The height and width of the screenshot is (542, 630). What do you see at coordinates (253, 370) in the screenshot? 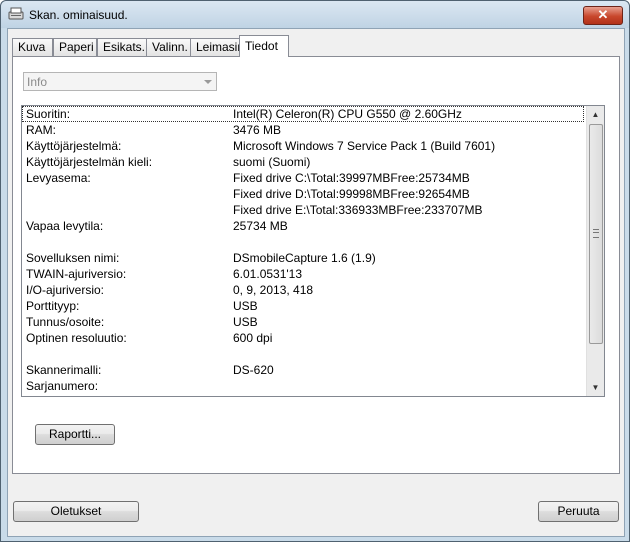
I see `info-value: DS-620` at bounding box center [253, 370].